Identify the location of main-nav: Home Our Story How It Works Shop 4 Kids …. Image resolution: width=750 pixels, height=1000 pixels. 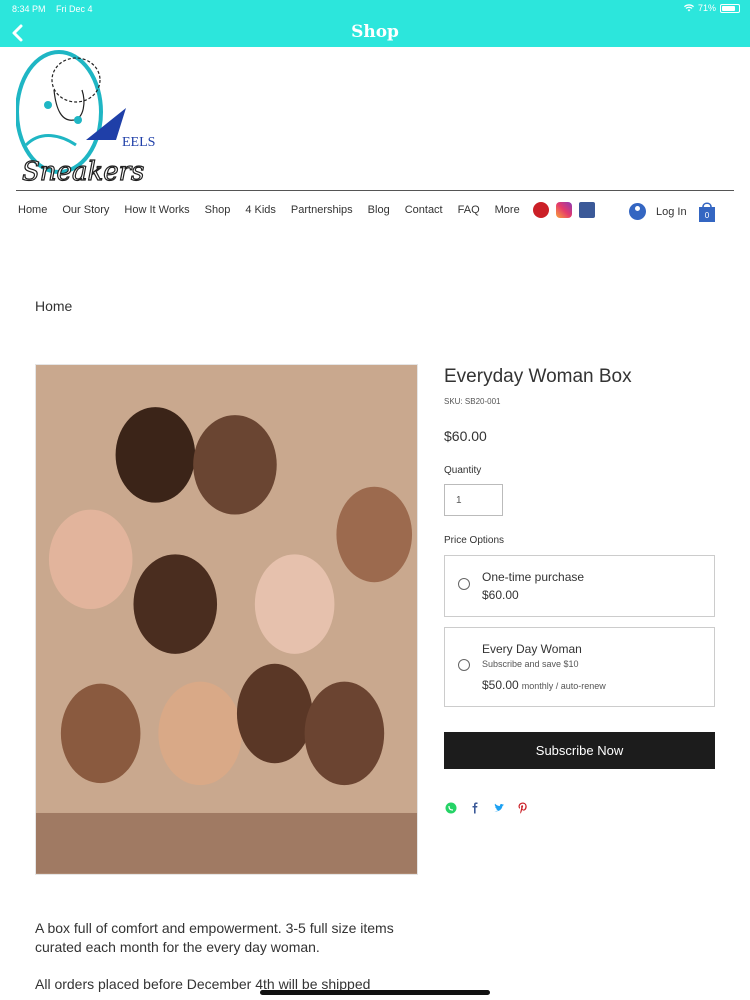
(276, 212).